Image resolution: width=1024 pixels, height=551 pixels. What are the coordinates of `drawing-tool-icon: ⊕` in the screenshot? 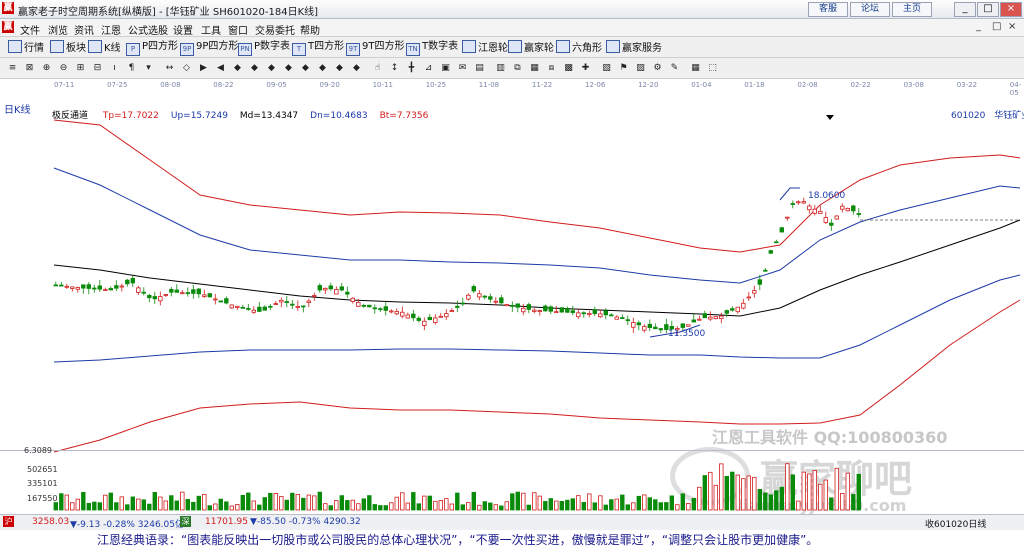 It's located at (46, 68).